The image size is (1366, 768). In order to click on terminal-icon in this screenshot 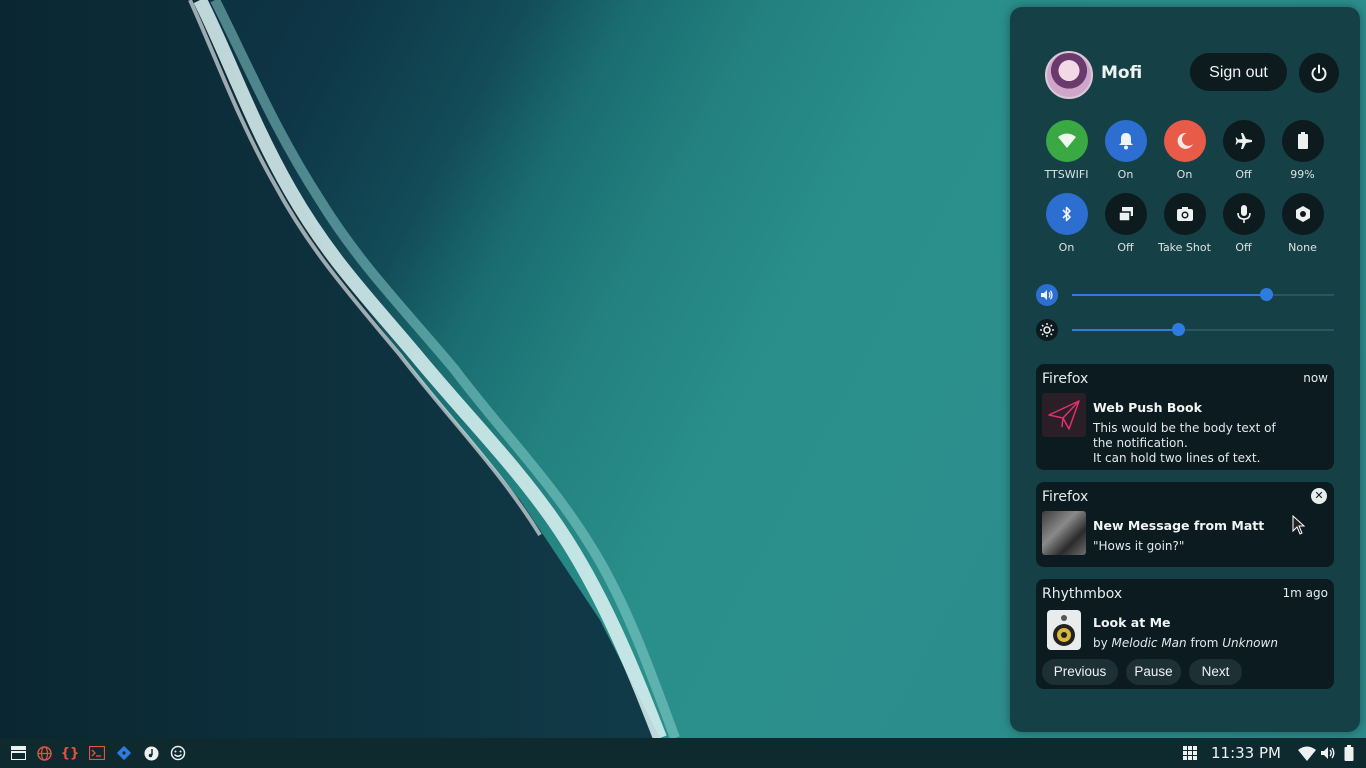, I will do `click(97, 753)`.